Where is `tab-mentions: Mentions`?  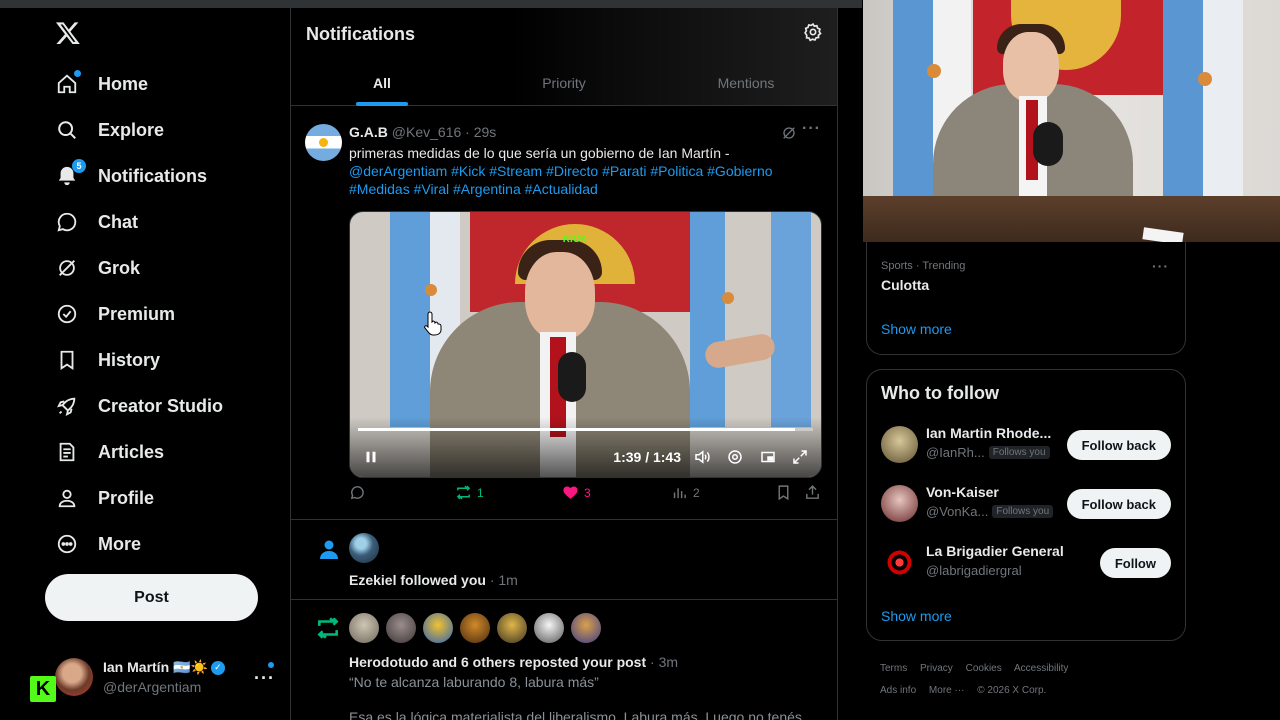 tab-mentions: Mentions is located at coordinates (746, 83).